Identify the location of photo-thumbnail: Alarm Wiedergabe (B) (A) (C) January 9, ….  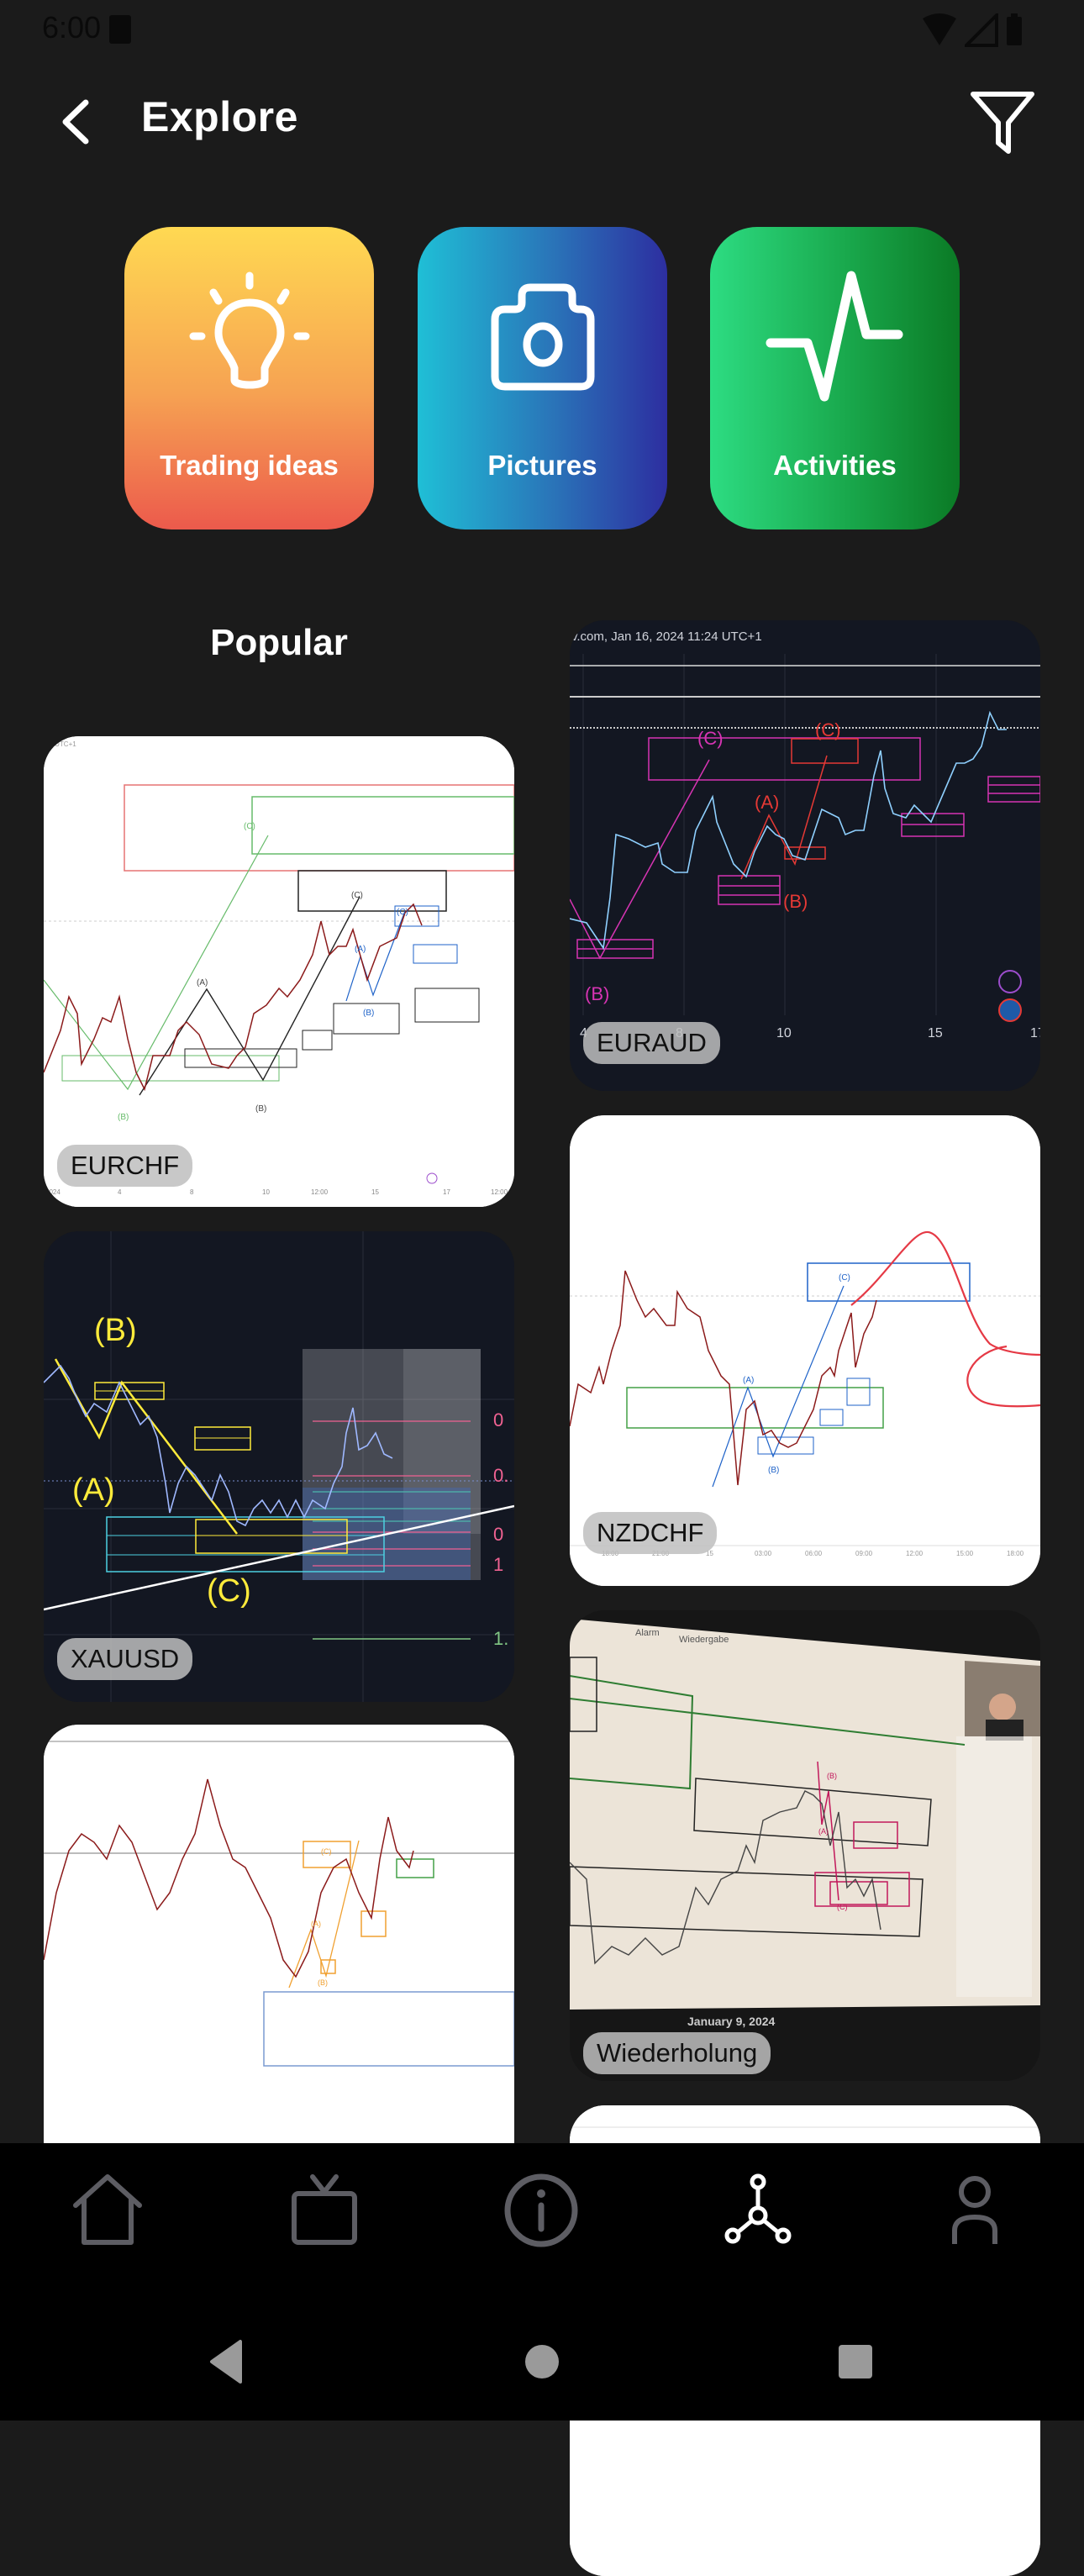
(805, 1845).